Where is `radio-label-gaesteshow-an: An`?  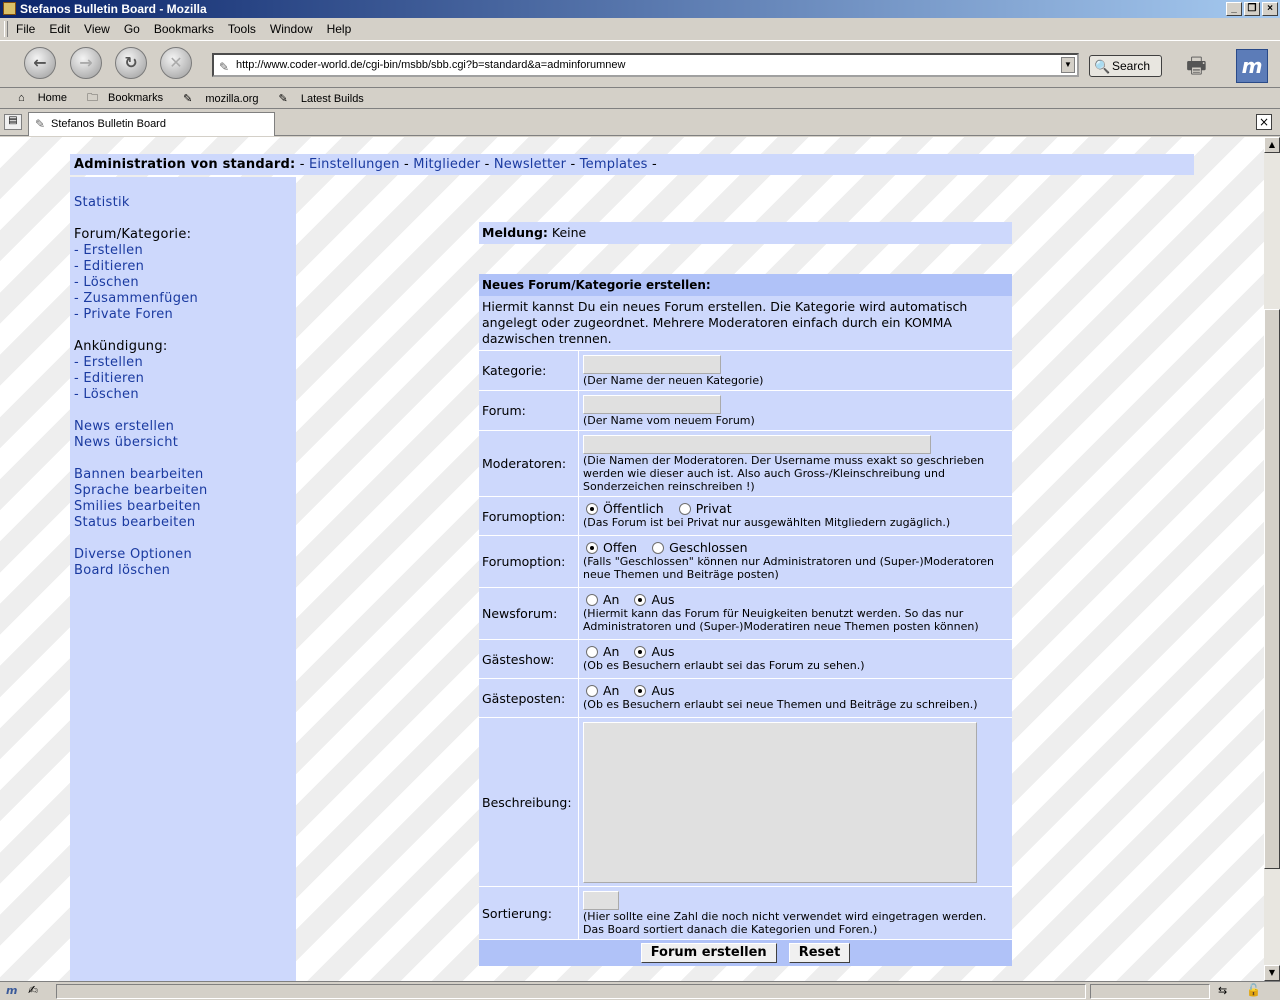 radio-label-gaesteshow-an: An is located at coordinates (611, 651).